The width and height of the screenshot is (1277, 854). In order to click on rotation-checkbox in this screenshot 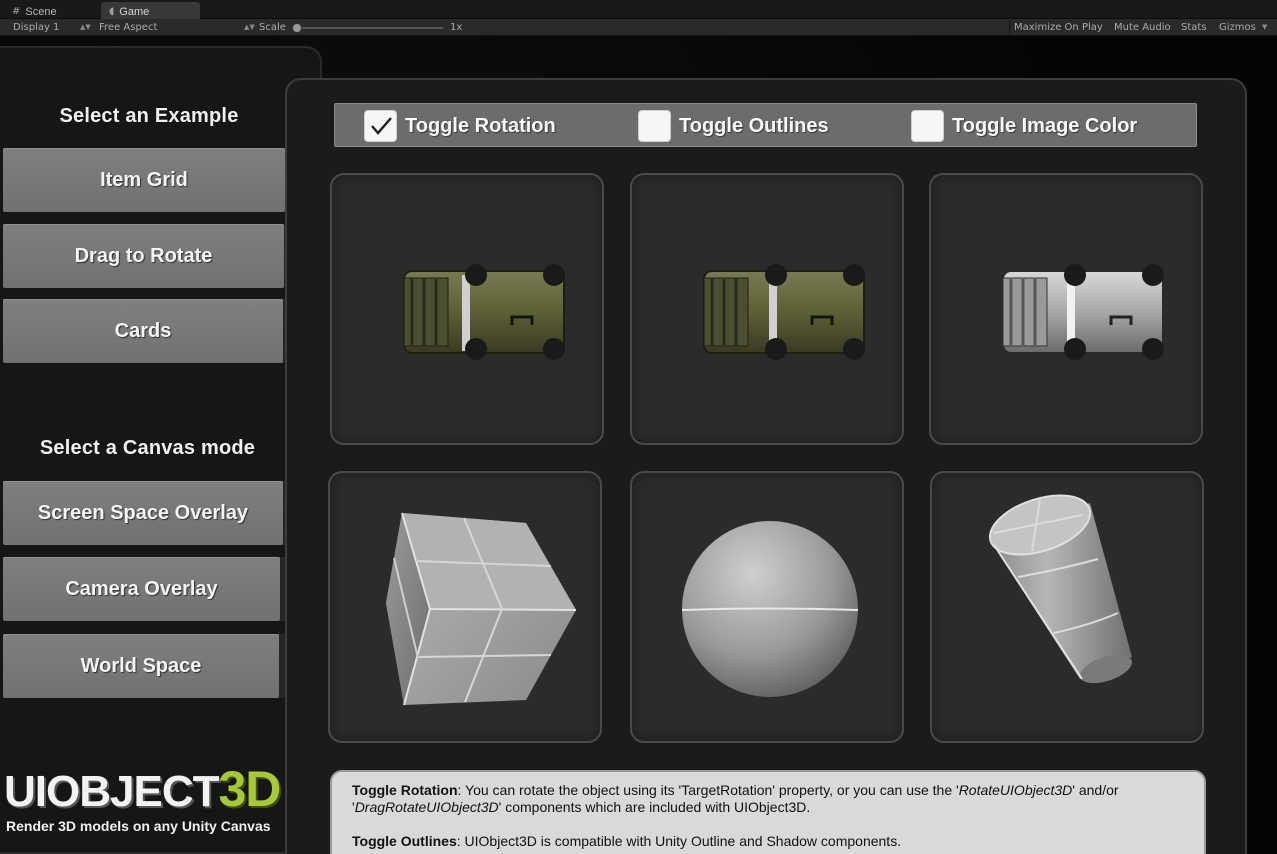, I will do `click(380, 126)`.